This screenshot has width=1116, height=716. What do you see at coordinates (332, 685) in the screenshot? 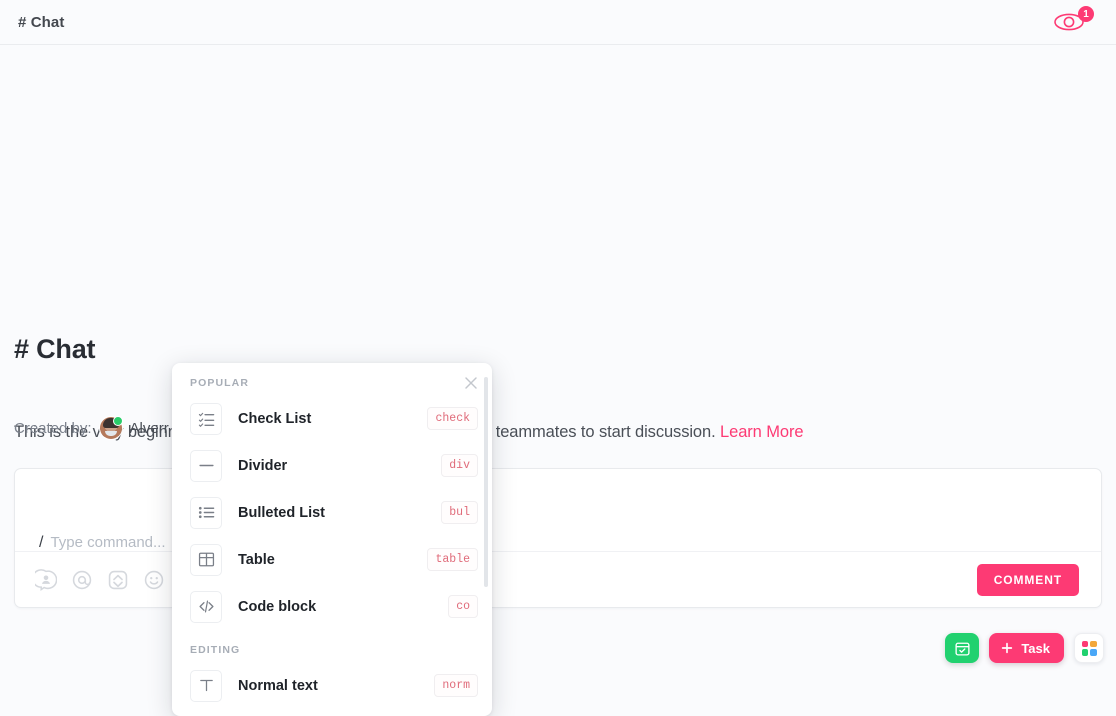
I see `menu-item-normal-text: Normal text norm` at bounding box center [332, 685].